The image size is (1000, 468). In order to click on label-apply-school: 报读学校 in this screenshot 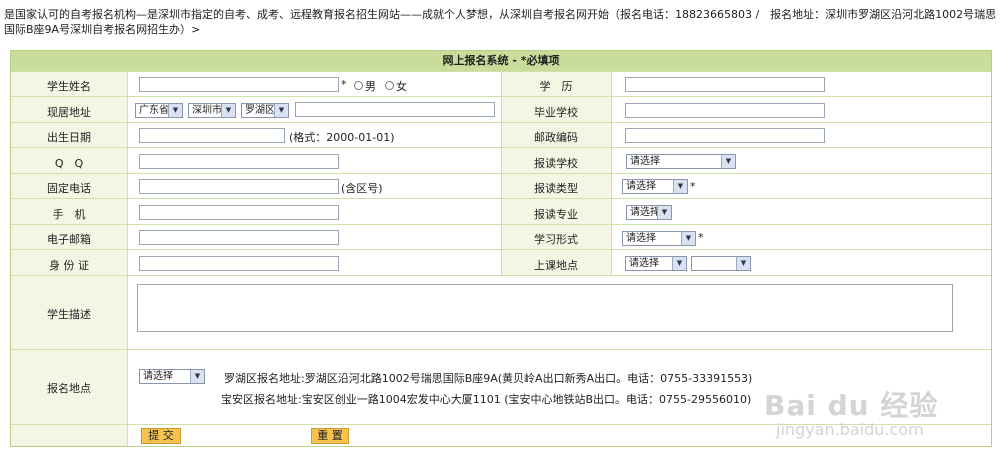, I will do `click(556, 163)`.